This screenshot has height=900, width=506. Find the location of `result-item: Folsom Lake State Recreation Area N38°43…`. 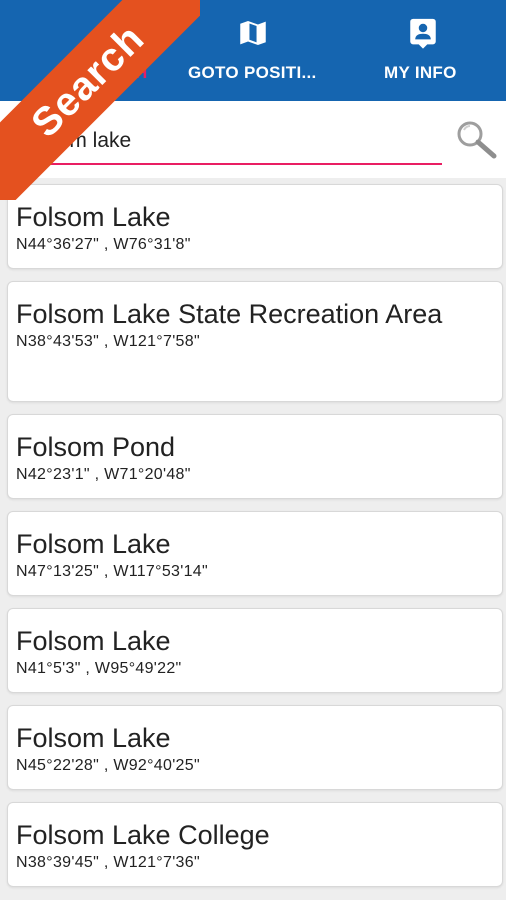

result-item: Folsom Lake State Recreation Area N38°43… is located at coordinates (255, 341).